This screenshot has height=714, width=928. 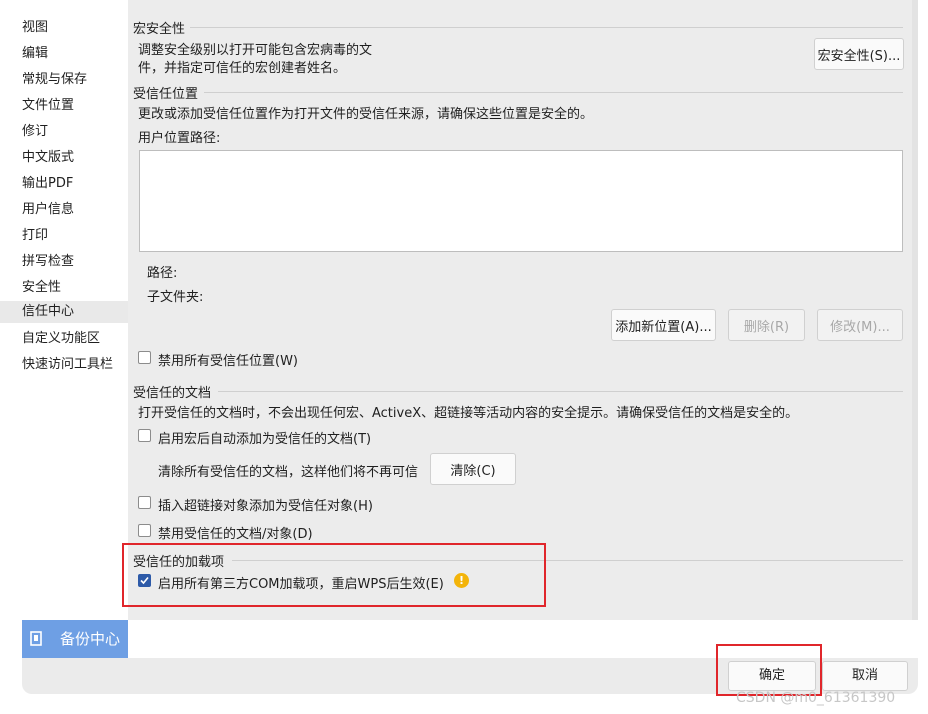 What do you see at coordinates (61, 339) in the screenshot?
I see `sidebar-item-customize-ribbon: 自定义功能区` at bounding box center [61, 339].